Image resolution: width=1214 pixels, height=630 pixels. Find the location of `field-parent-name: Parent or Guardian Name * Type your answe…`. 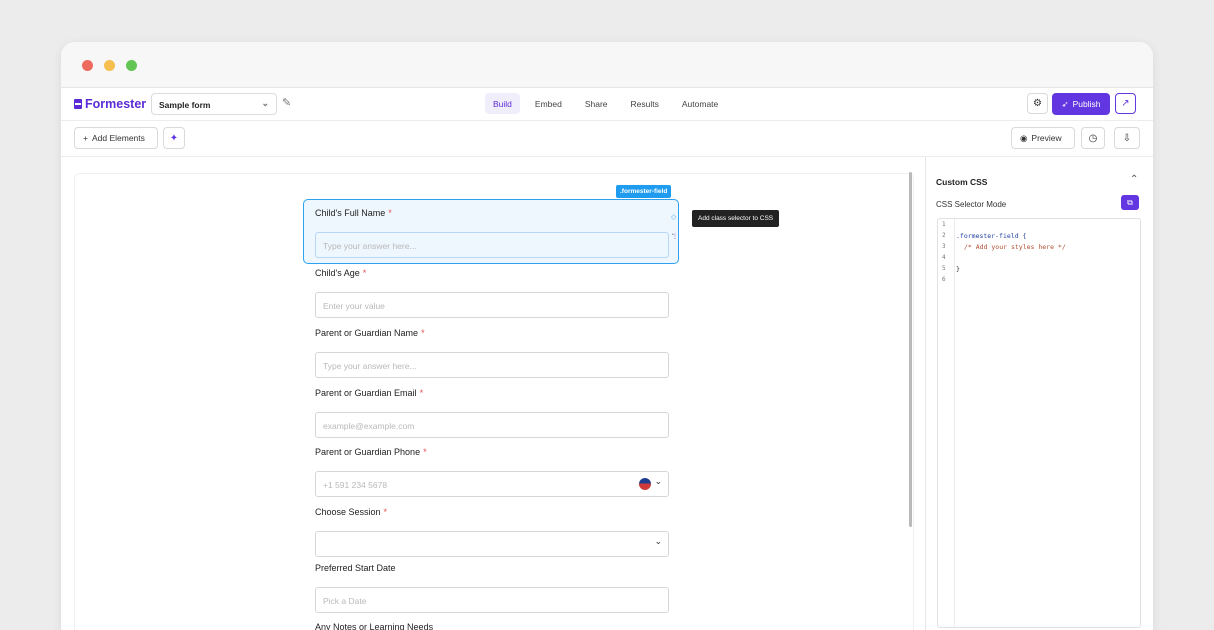

field-parent-name: Parent or Guardian Name * Type your answe… is located at coordinates (492, 353).